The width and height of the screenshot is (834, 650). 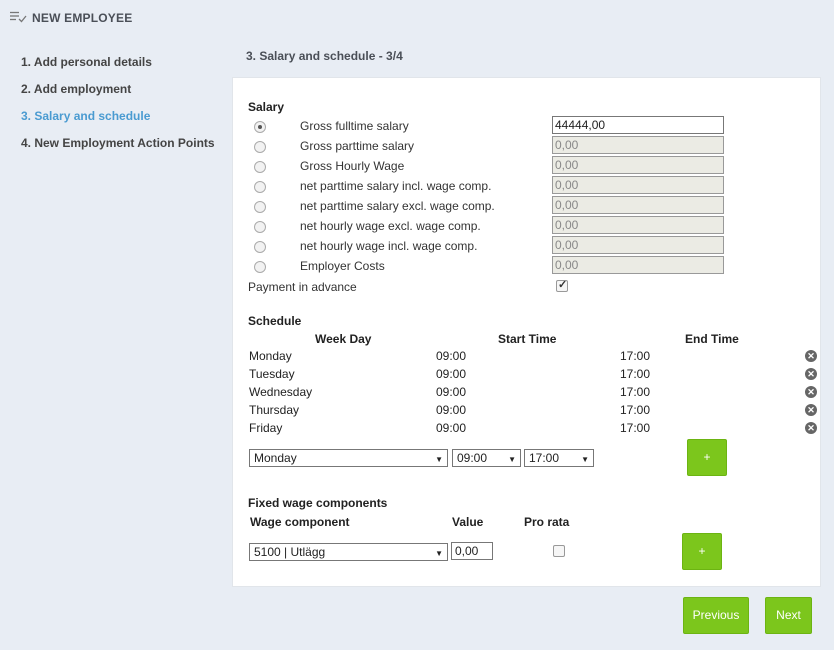 I want to click on input-gross-fulltime, so click(x=638, y=125).